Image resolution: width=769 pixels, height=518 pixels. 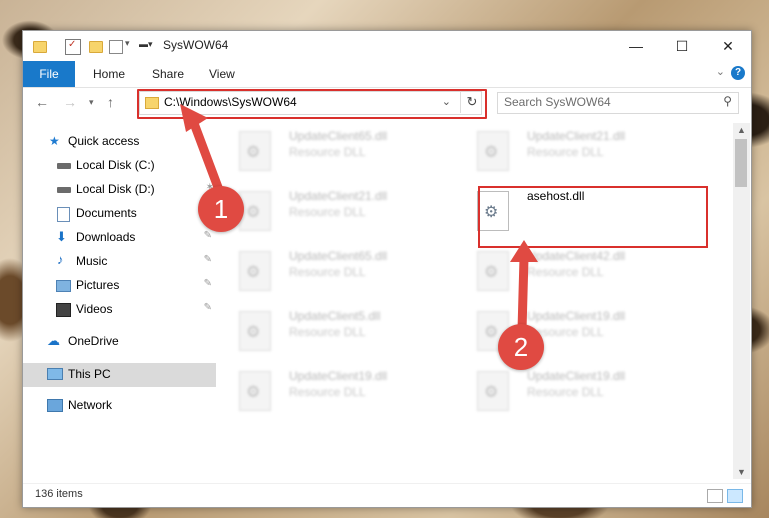 What do you see at coordinates (203, 153) in the screenshot?
I see `arrow-to-address-bar` at bounding box center [203, 153].